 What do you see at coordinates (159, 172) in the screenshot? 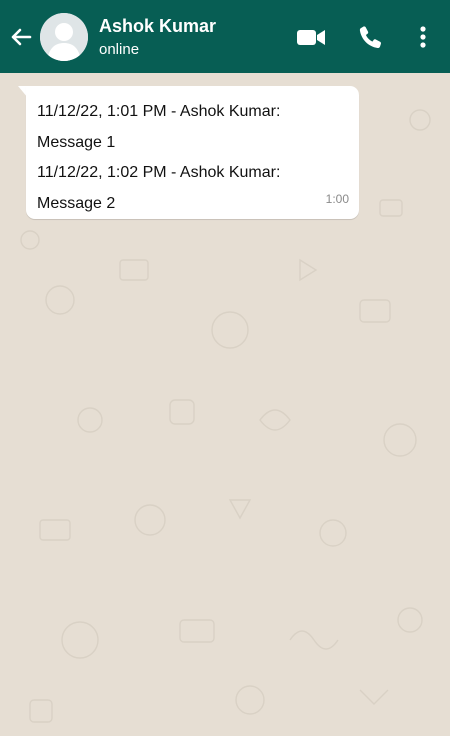
I see `message-line: 11/12/22, 1:02 PM - Ashok Kumar:` at bounding box center [159, 172].